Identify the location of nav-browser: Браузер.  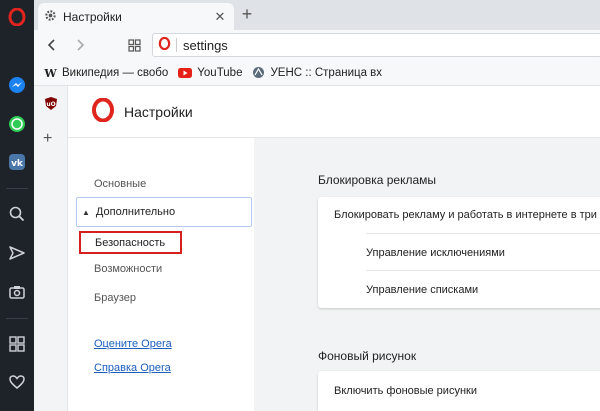
(115, 298).